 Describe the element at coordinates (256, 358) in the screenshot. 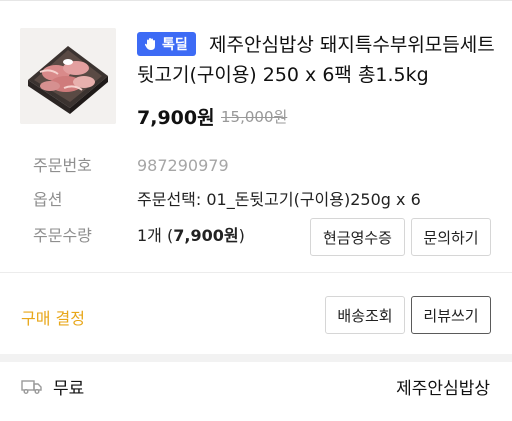

I see `section-separator` at that location.